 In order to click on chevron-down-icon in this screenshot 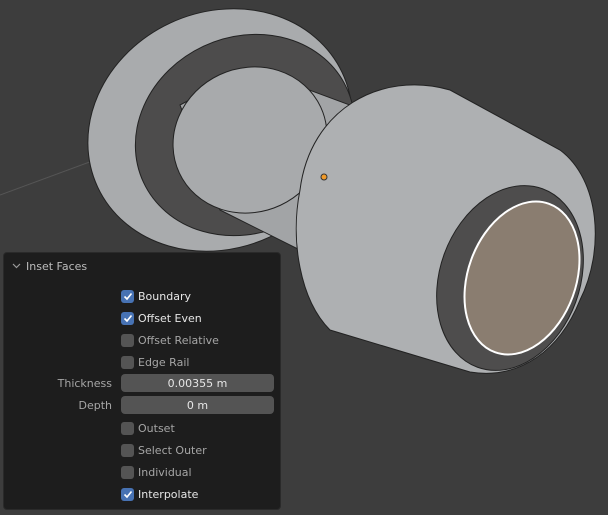, I will do `click(16, 266)`.